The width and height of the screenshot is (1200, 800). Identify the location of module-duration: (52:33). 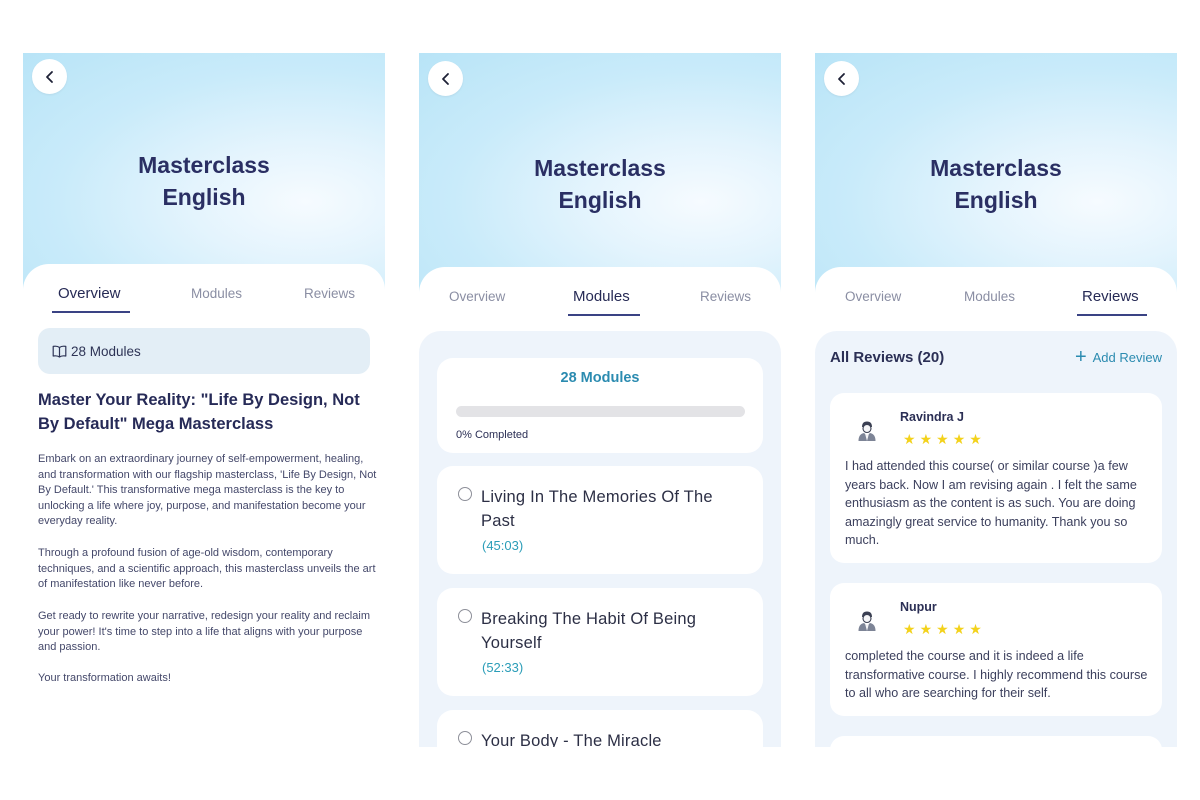
(503, 667).